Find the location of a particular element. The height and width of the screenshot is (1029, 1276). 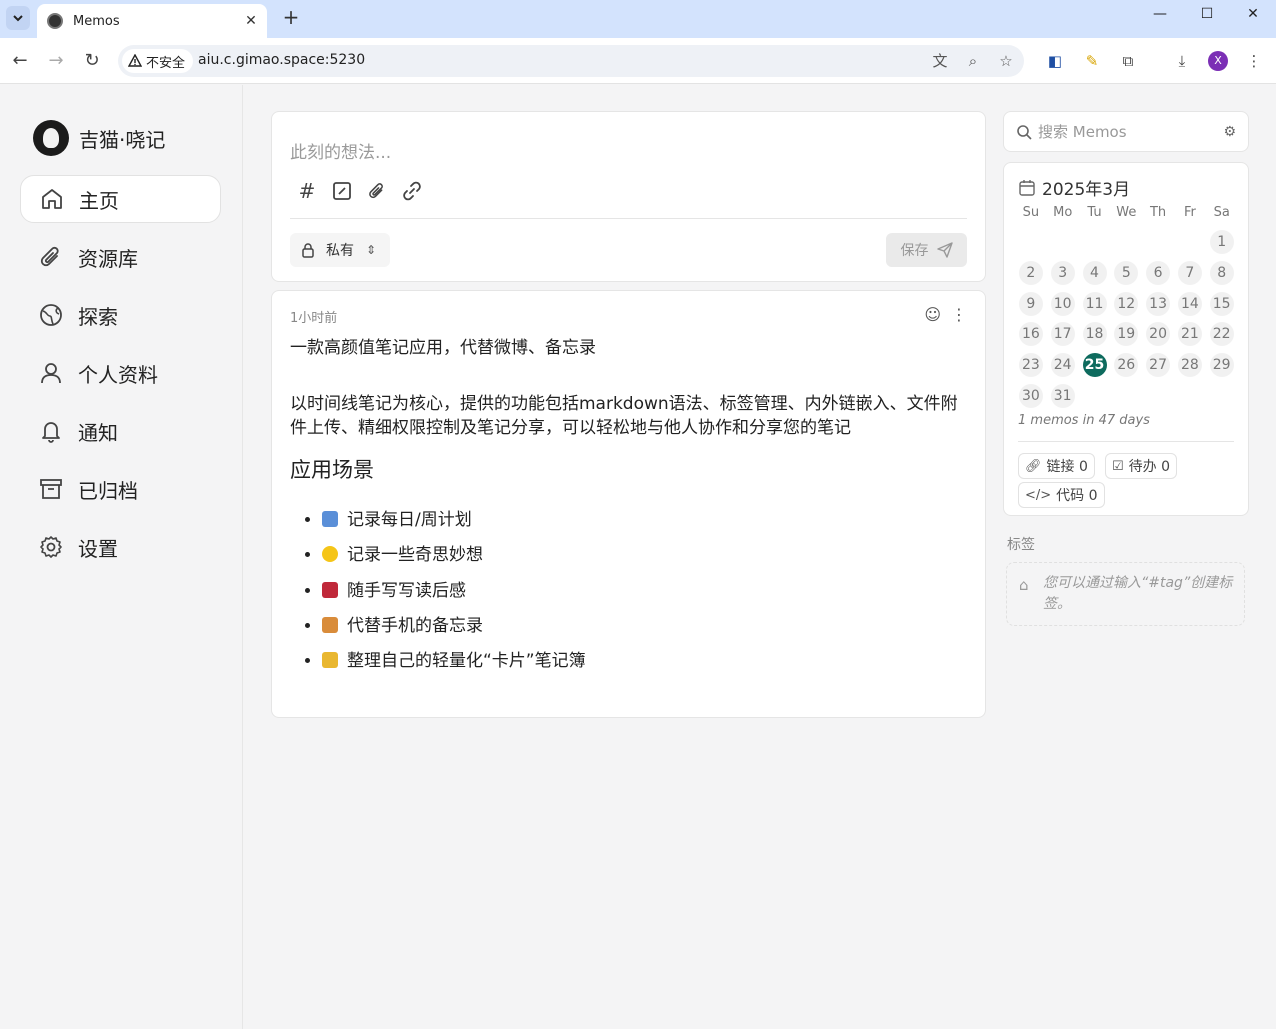

reload-button: ↻ is located at coordinates (92, 61).